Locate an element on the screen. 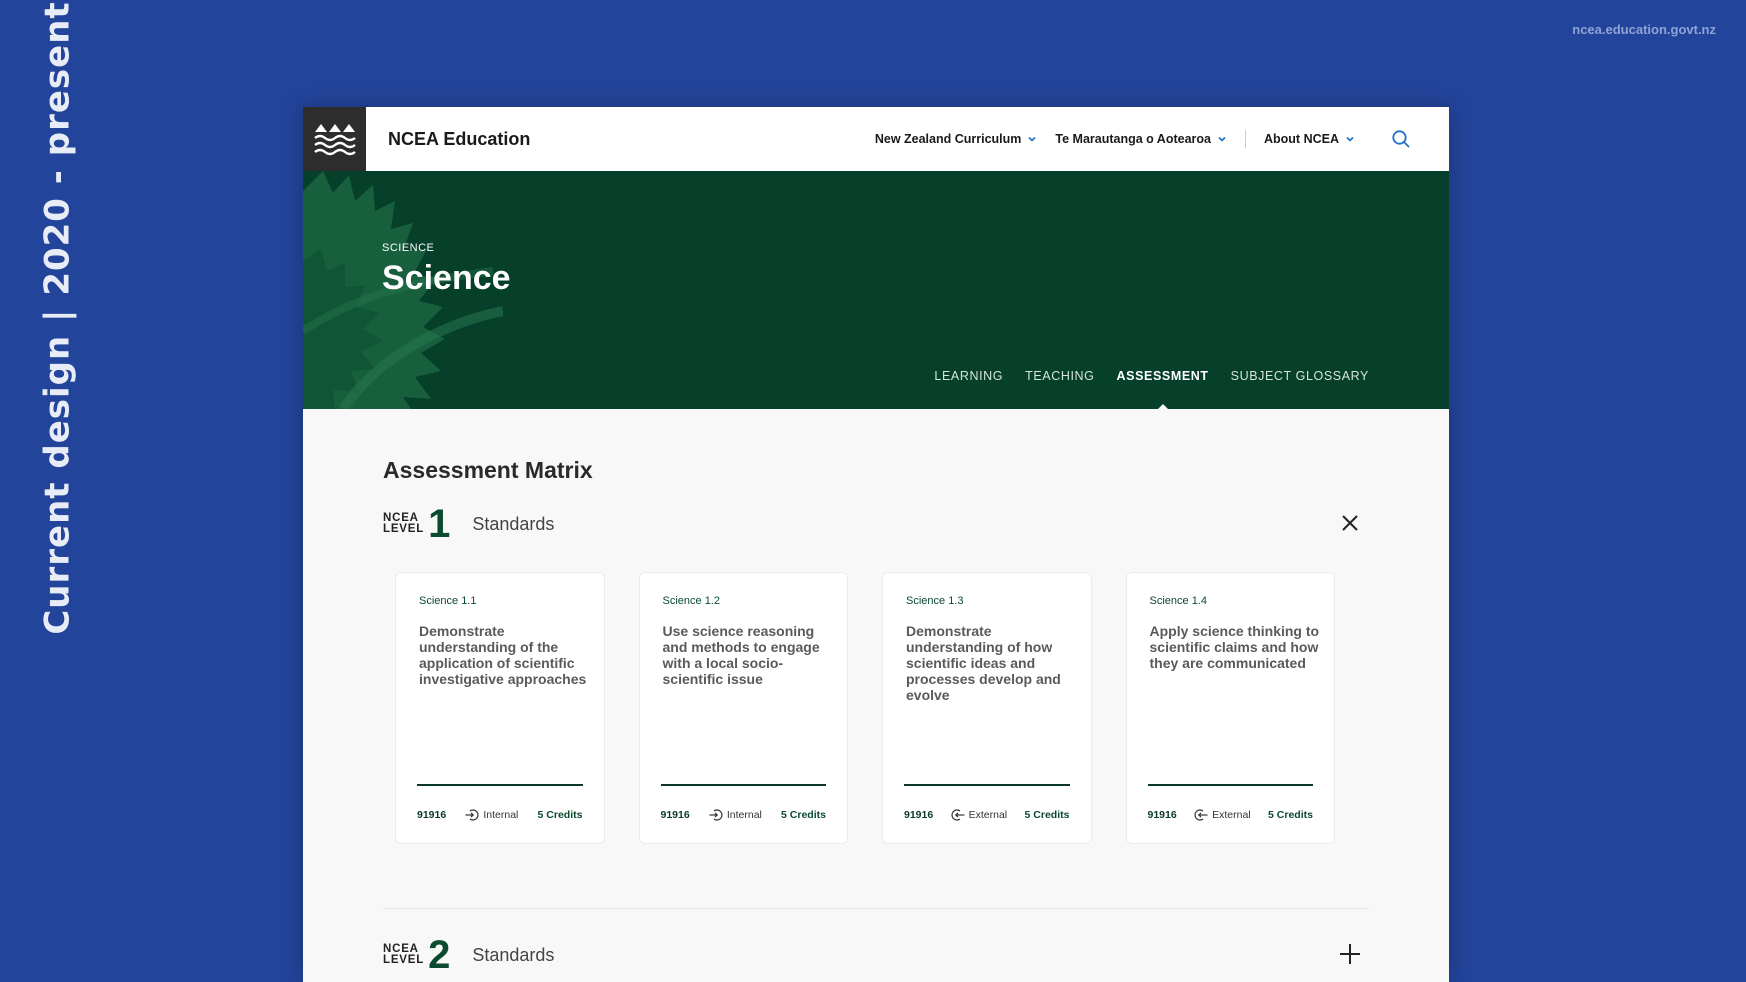 The image size is (1746, 982). collapse-level-button is located at coordinates (1350, 523).